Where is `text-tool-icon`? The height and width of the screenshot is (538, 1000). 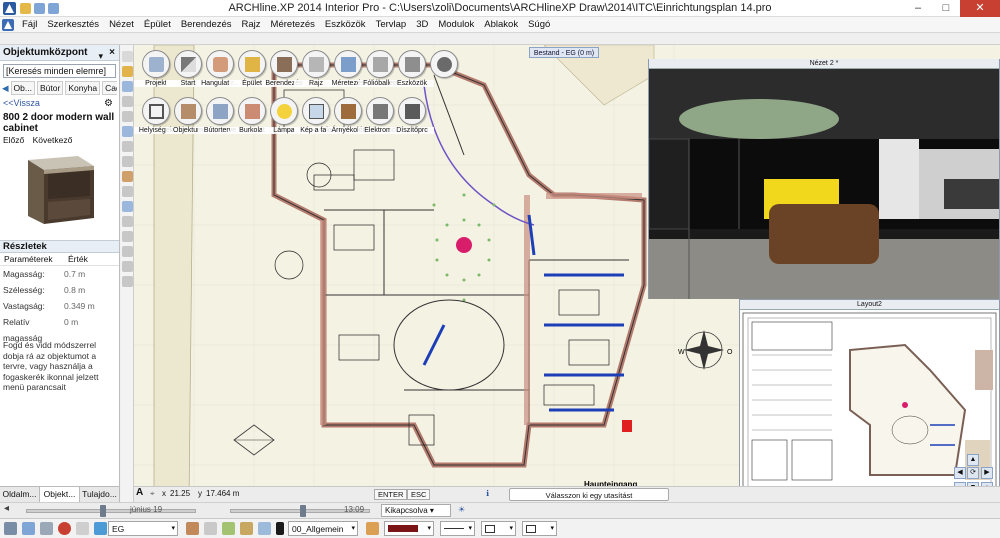
text-tool-icon is located at coordinates (127, 221).